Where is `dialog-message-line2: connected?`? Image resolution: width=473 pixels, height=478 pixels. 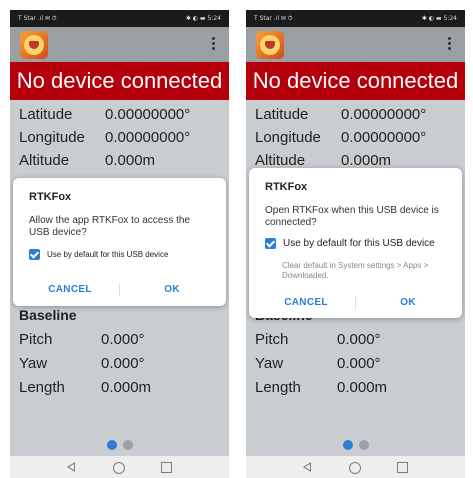 dialog-message-line2: connected? is located at coordinates (291, 222).